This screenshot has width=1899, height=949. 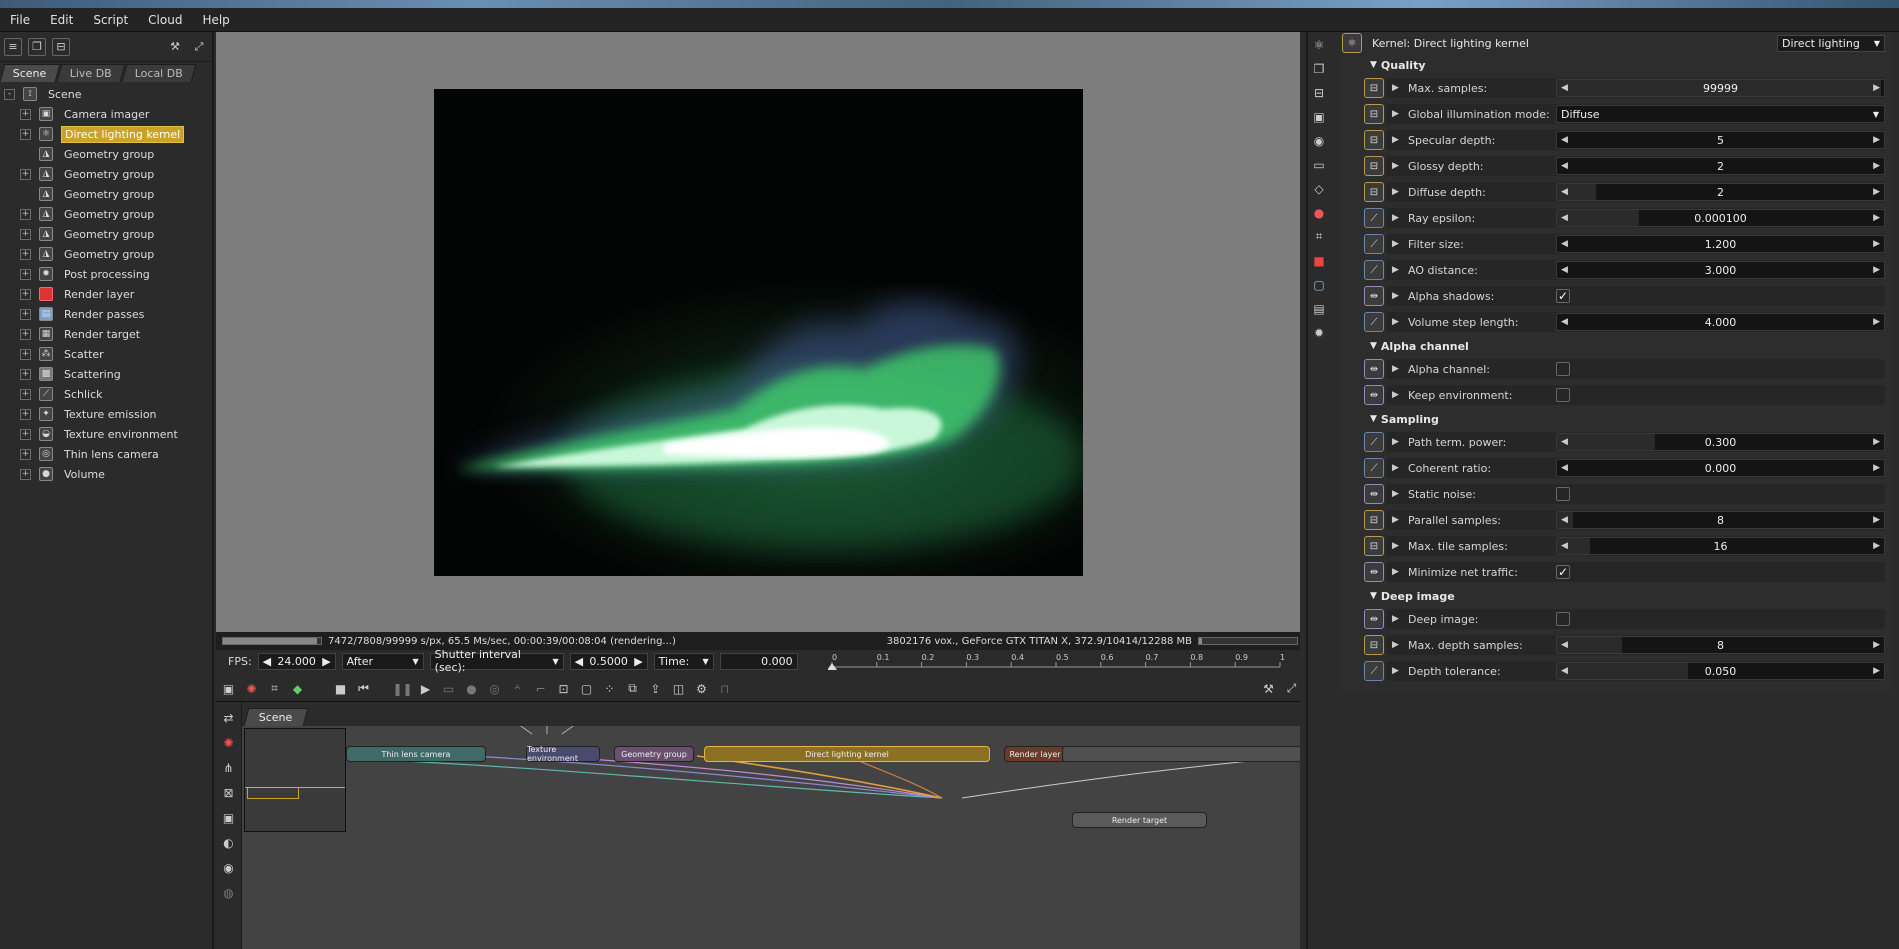 I want to click on frame-icon: ▢, so click(x=586, y=688).